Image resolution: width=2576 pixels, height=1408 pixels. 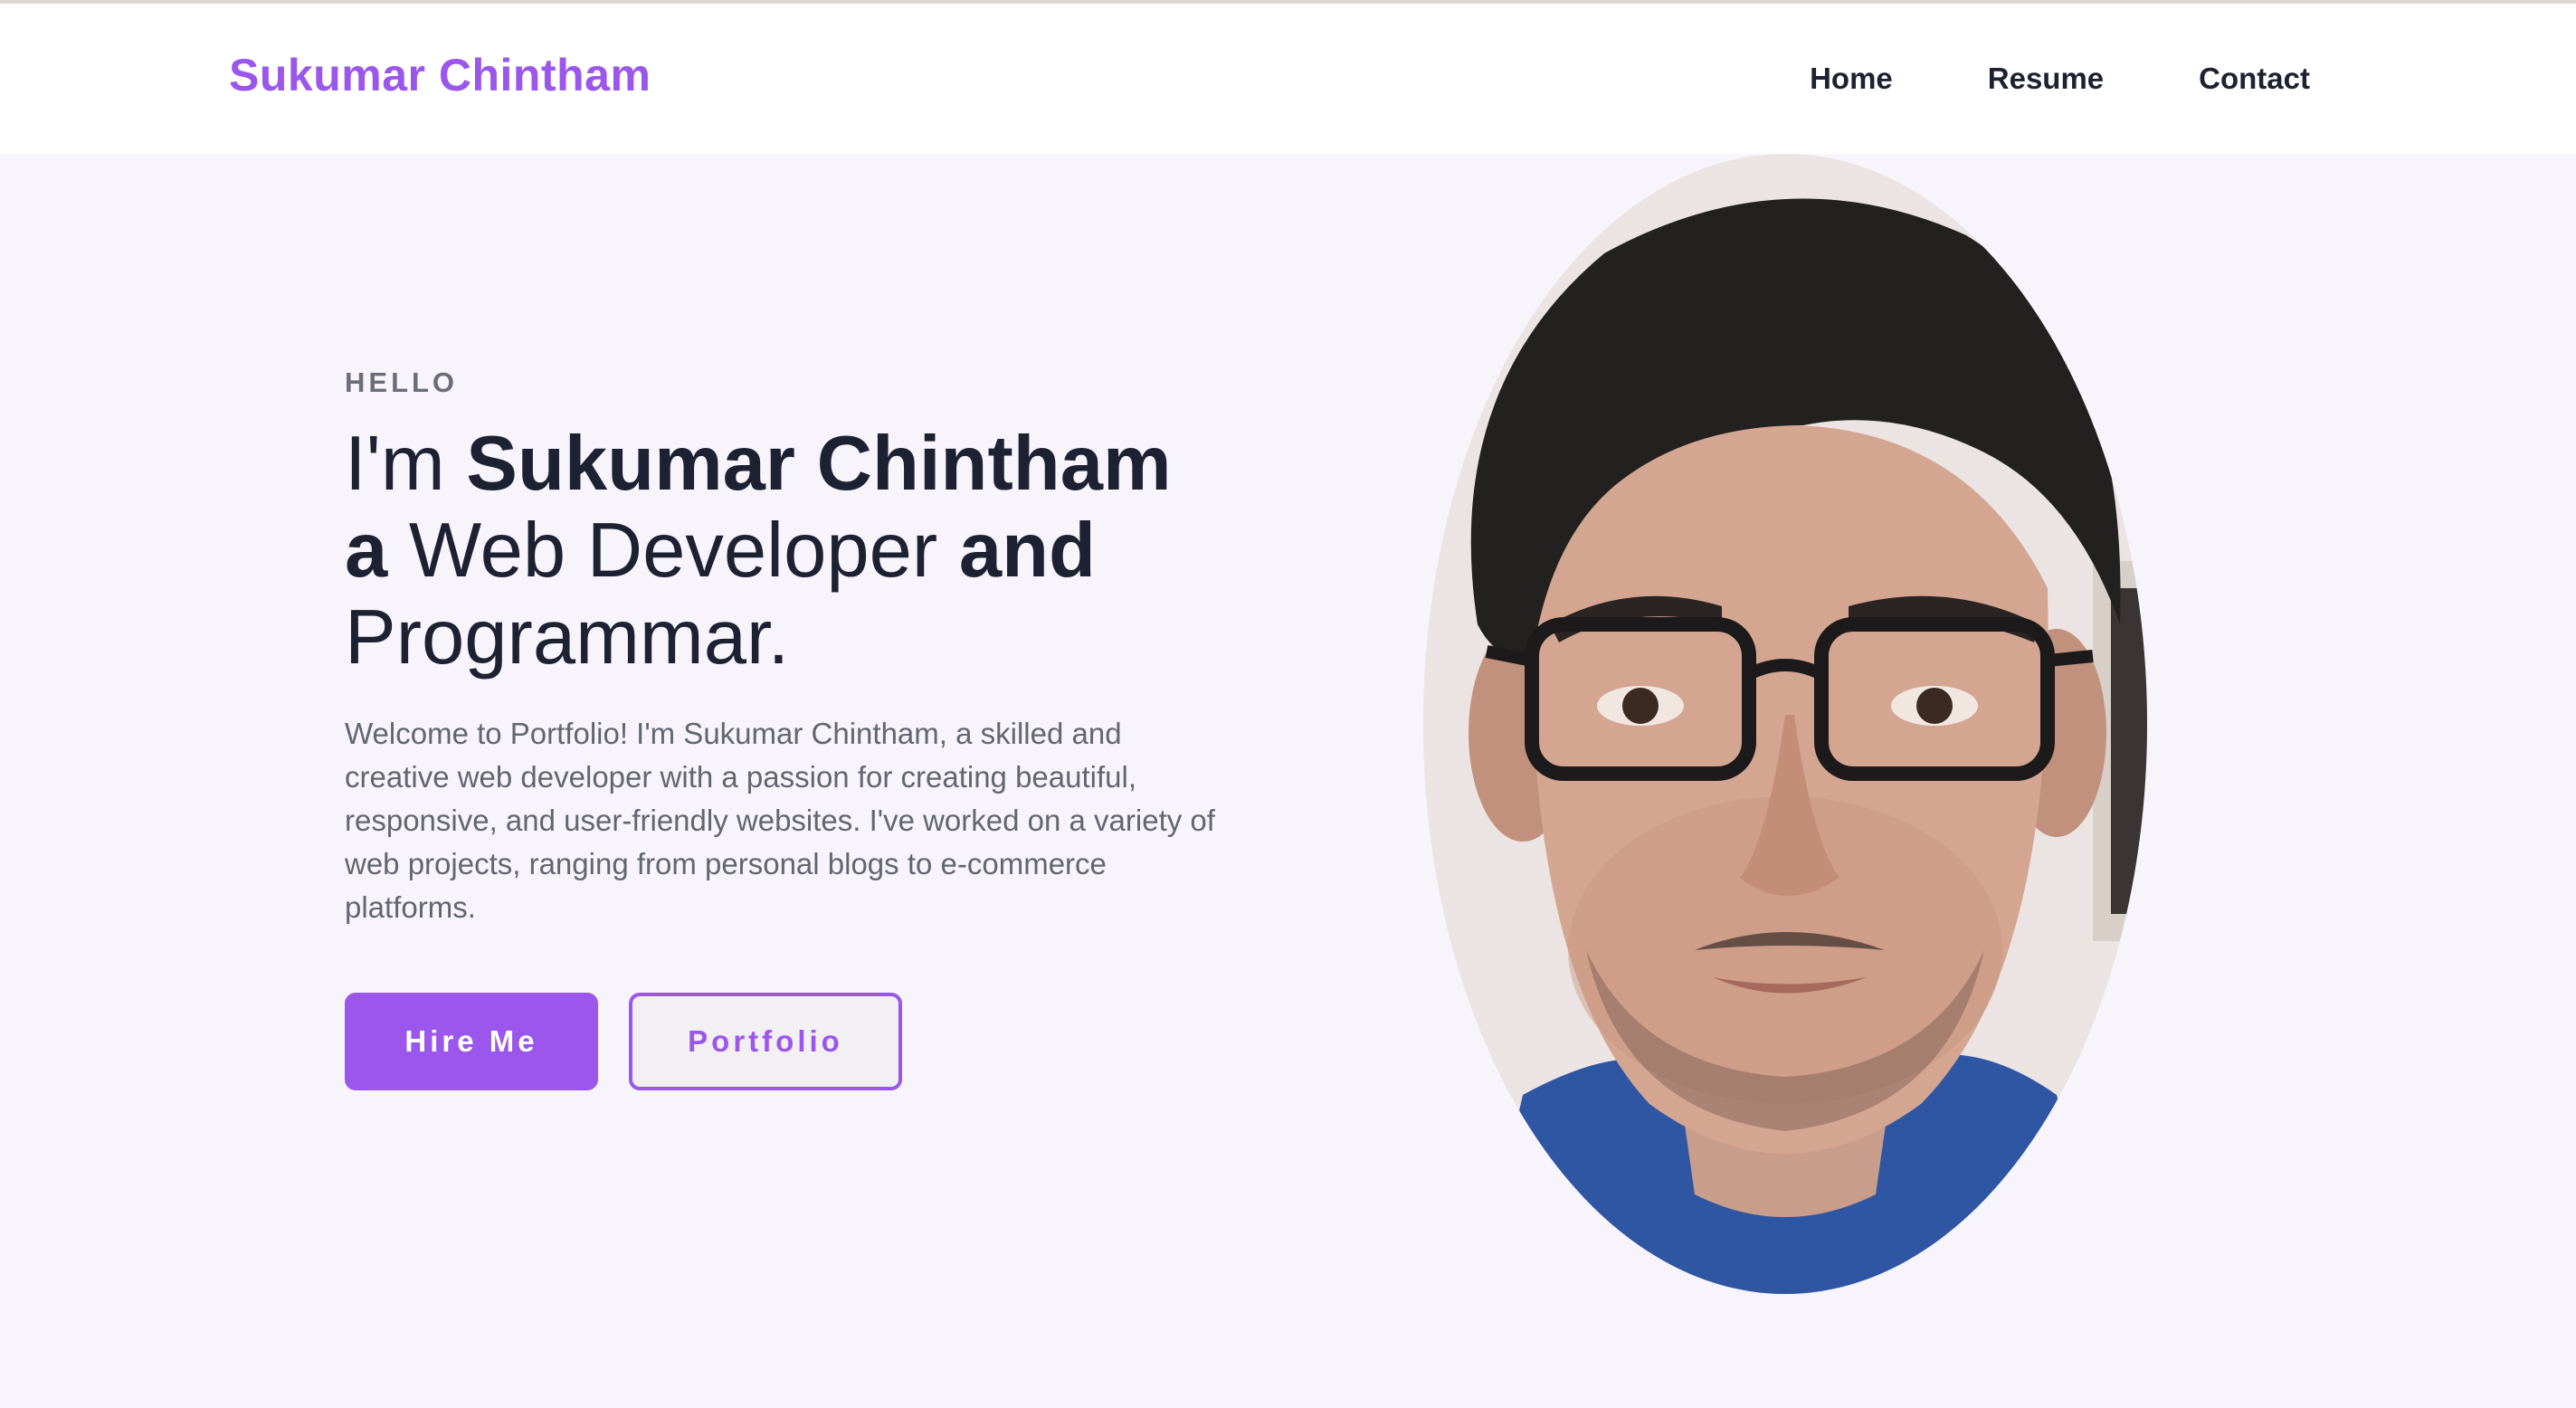 I want to click on nav-link-contact: Contact, so click(x=2254, y=79).